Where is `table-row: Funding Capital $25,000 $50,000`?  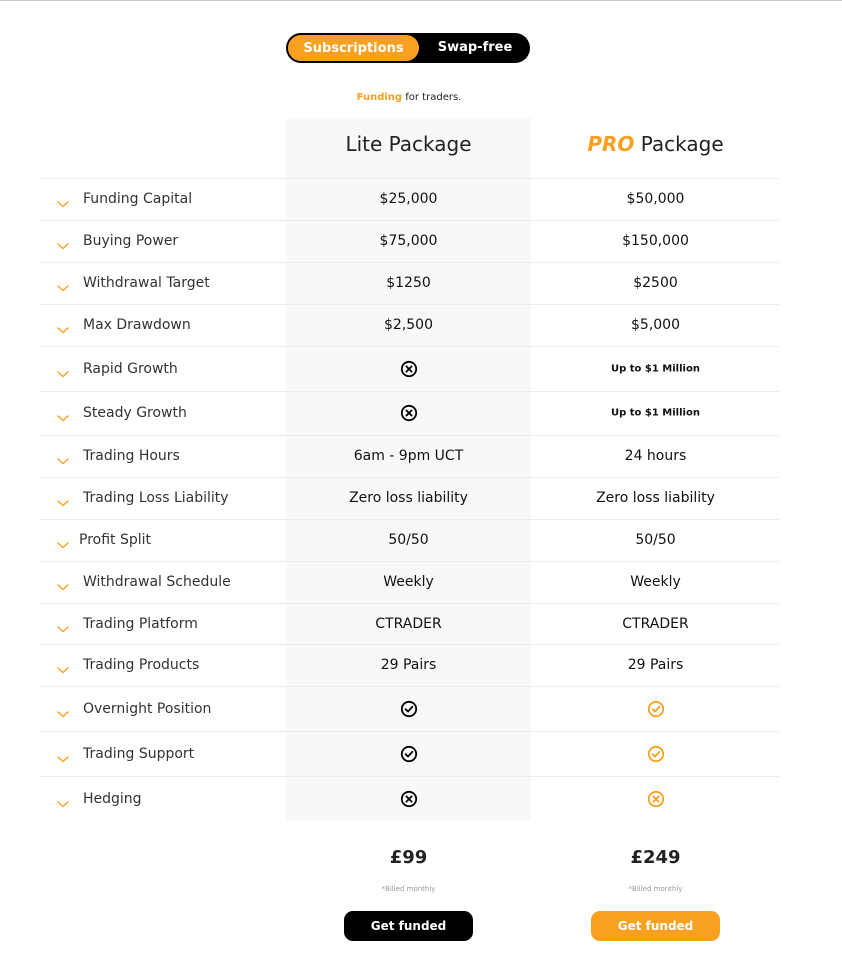
table-row: Funding Capital $25,000 $50,000 is located at coordinates (409, 199).